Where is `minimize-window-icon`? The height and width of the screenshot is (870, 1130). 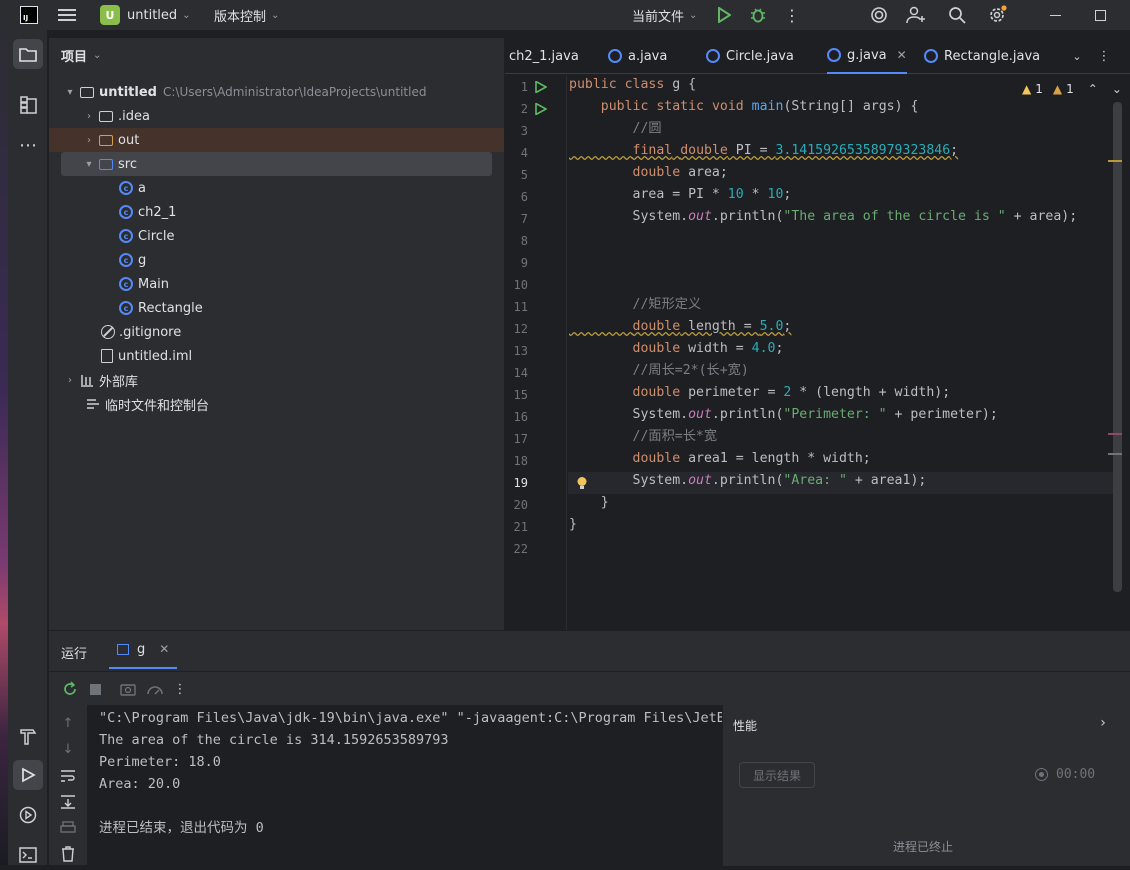 minimize-window-icon is located at coordinates (1055, 15).